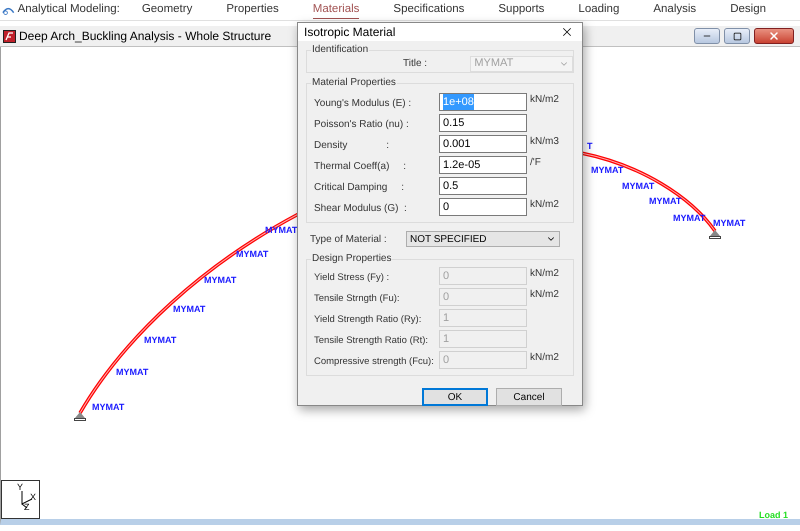  I want to click on menu-item: Properties, so click(252, 10).